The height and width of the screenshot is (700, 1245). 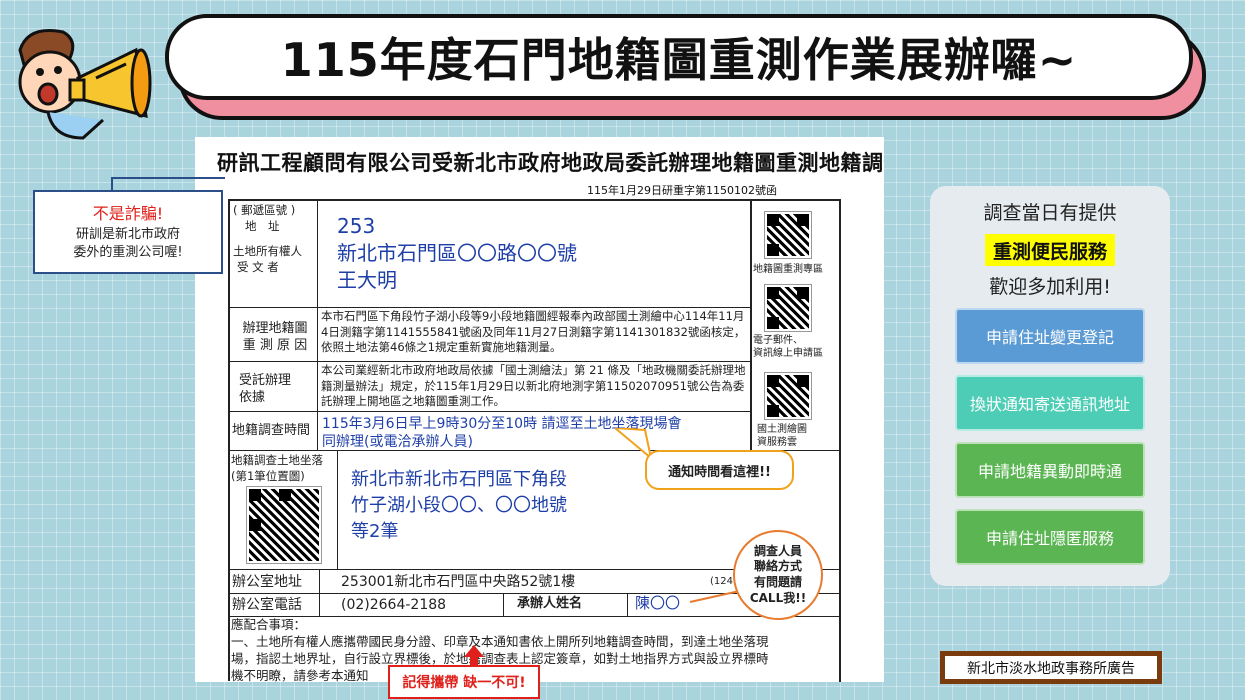 What do you see at coordinates (128, 213) in the screenshot?
I see `not-scam-title: 不是詐騙!` at bounding box center [128, 213].